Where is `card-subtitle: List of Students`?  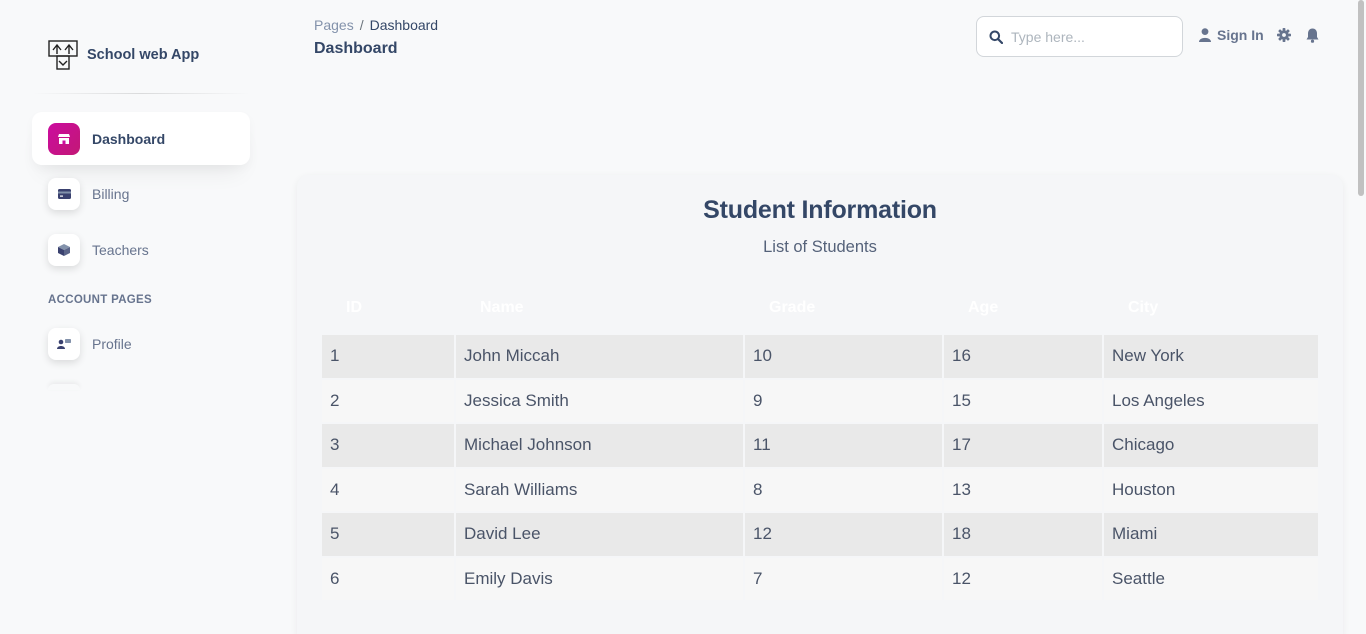
card-subtitle: List of Students is located at coordinates (820, 247).